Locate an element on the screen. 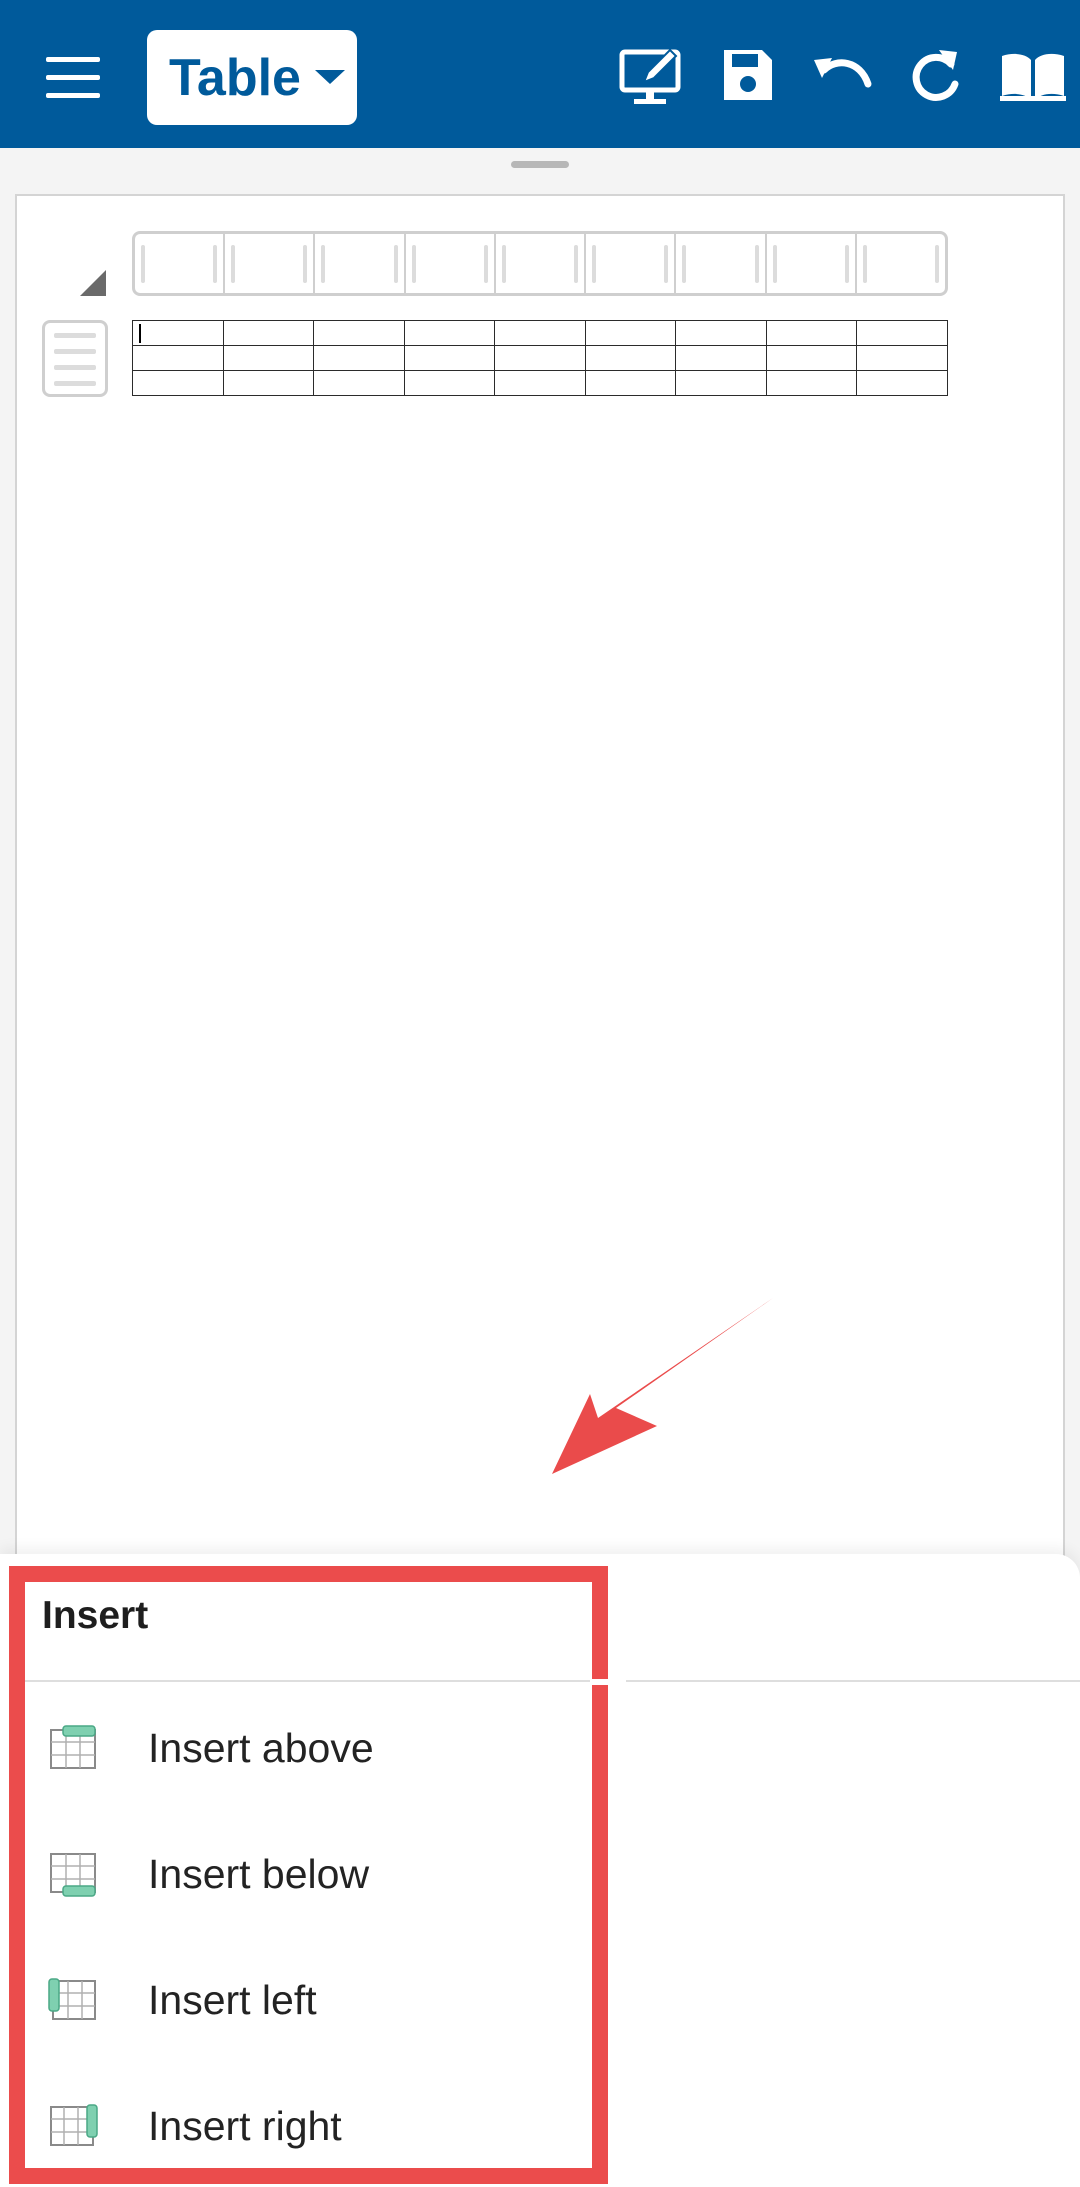  menu-item-insert-above: Insert above is located at coordinates (315, 1748).